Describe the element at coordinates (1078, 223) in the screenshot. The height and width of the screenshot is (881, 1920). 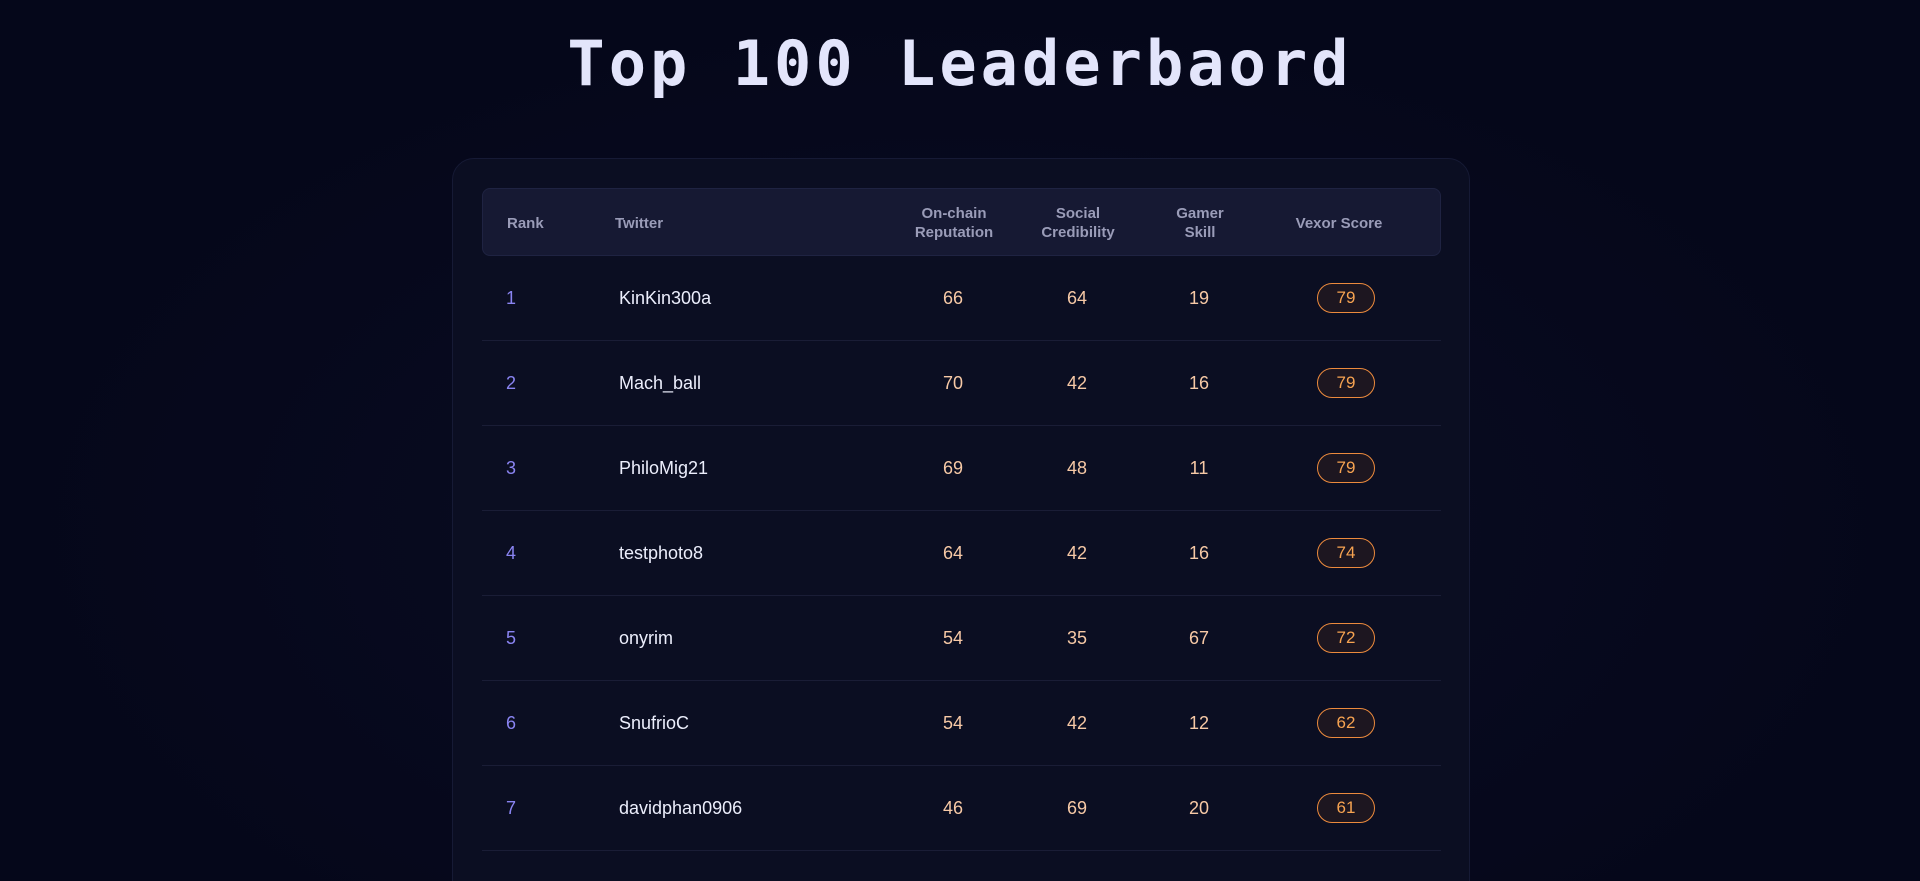
I see `header-social-credibility: Social Credibility` at that location.